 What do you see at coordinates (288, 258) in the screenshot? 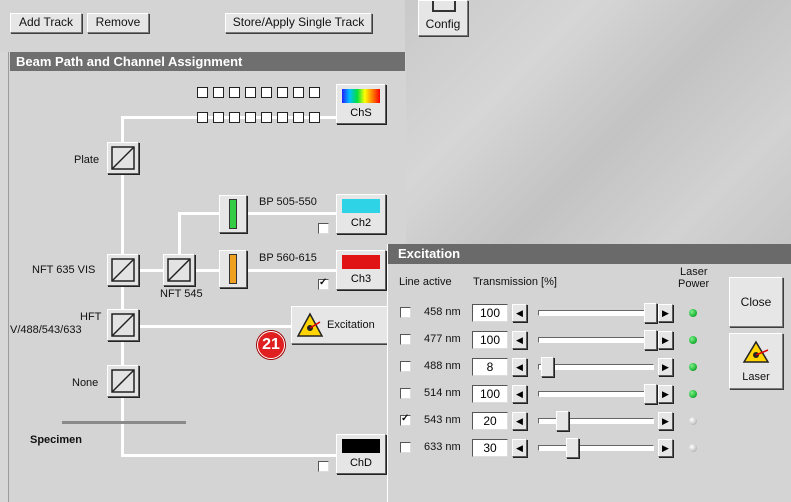
I see `bp560-615-label: BP 560-615` at bounding box center [288, 258].